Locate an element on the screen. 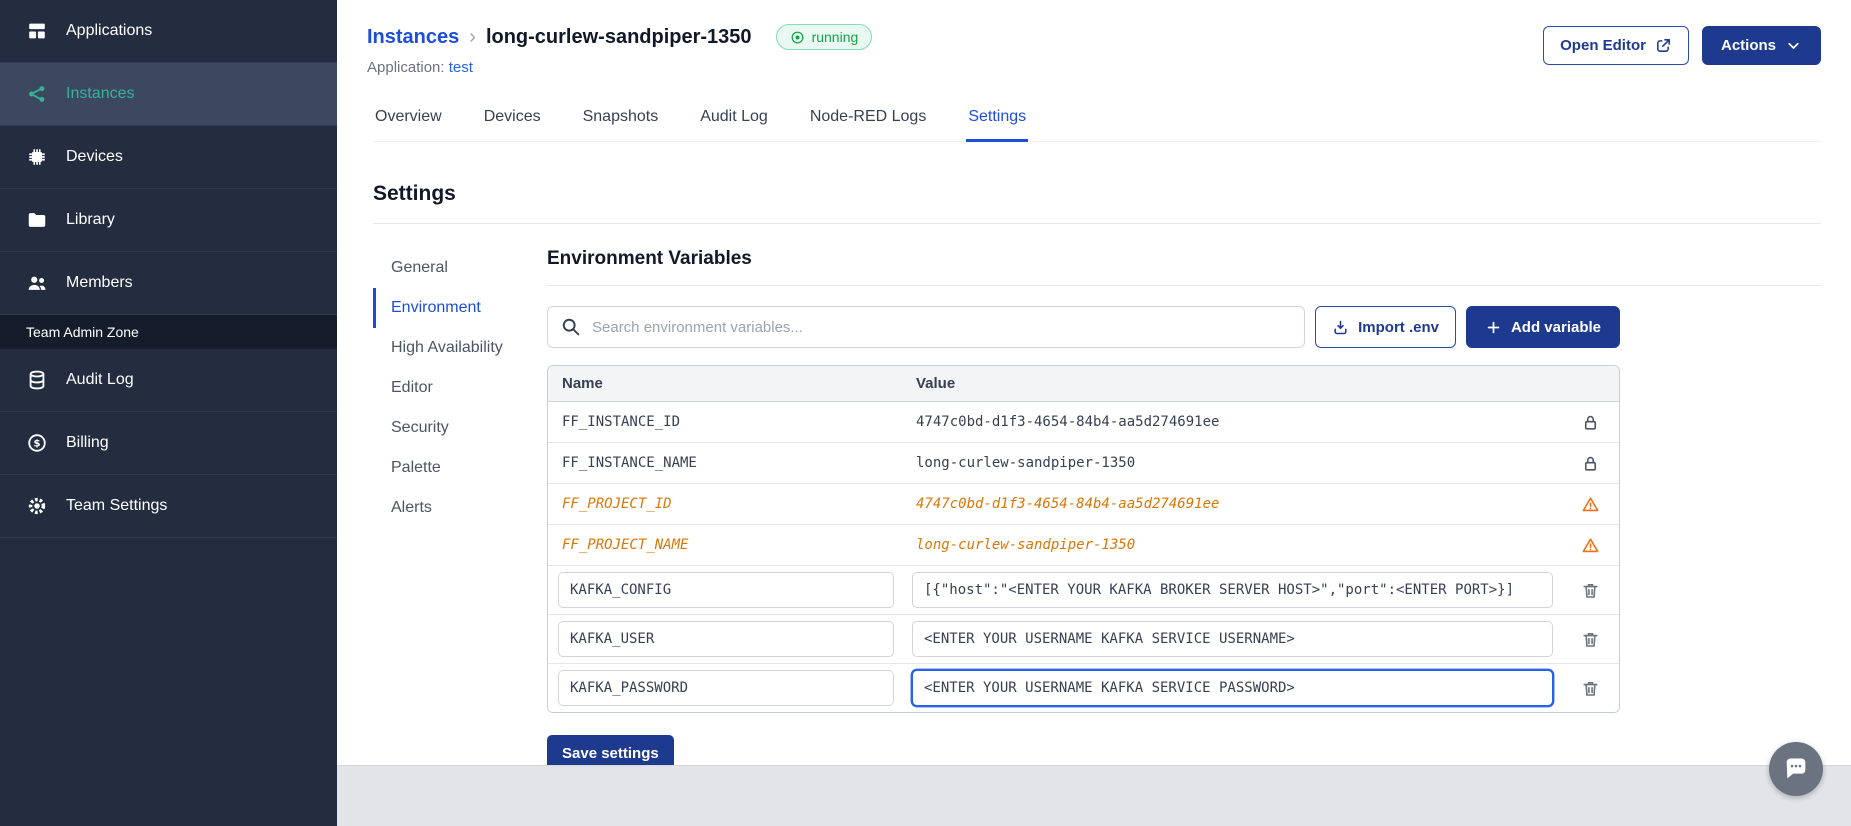 The width and height of the screenshot is (1851, 826). sidebar-item-label: Devices is located at coordinates (94, 156).